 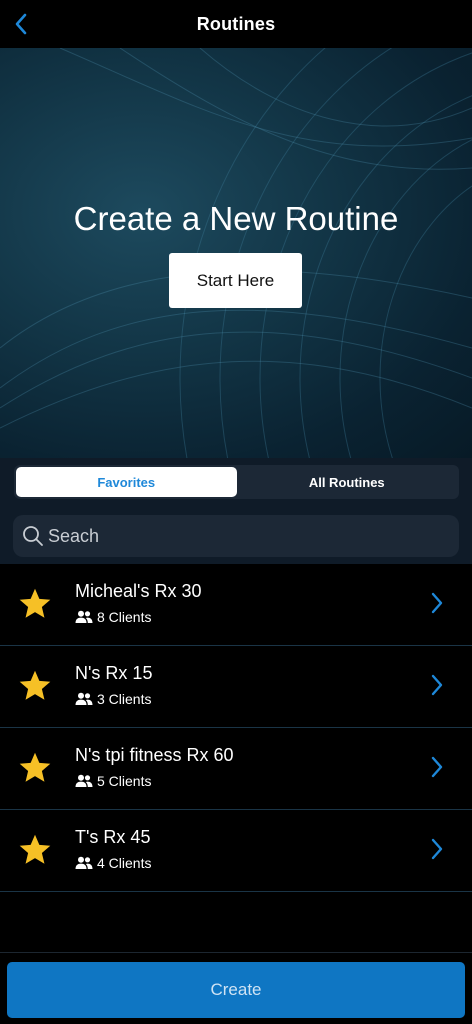 I want to click on tab-favorites: Favorites, so click(x=126, y=482).